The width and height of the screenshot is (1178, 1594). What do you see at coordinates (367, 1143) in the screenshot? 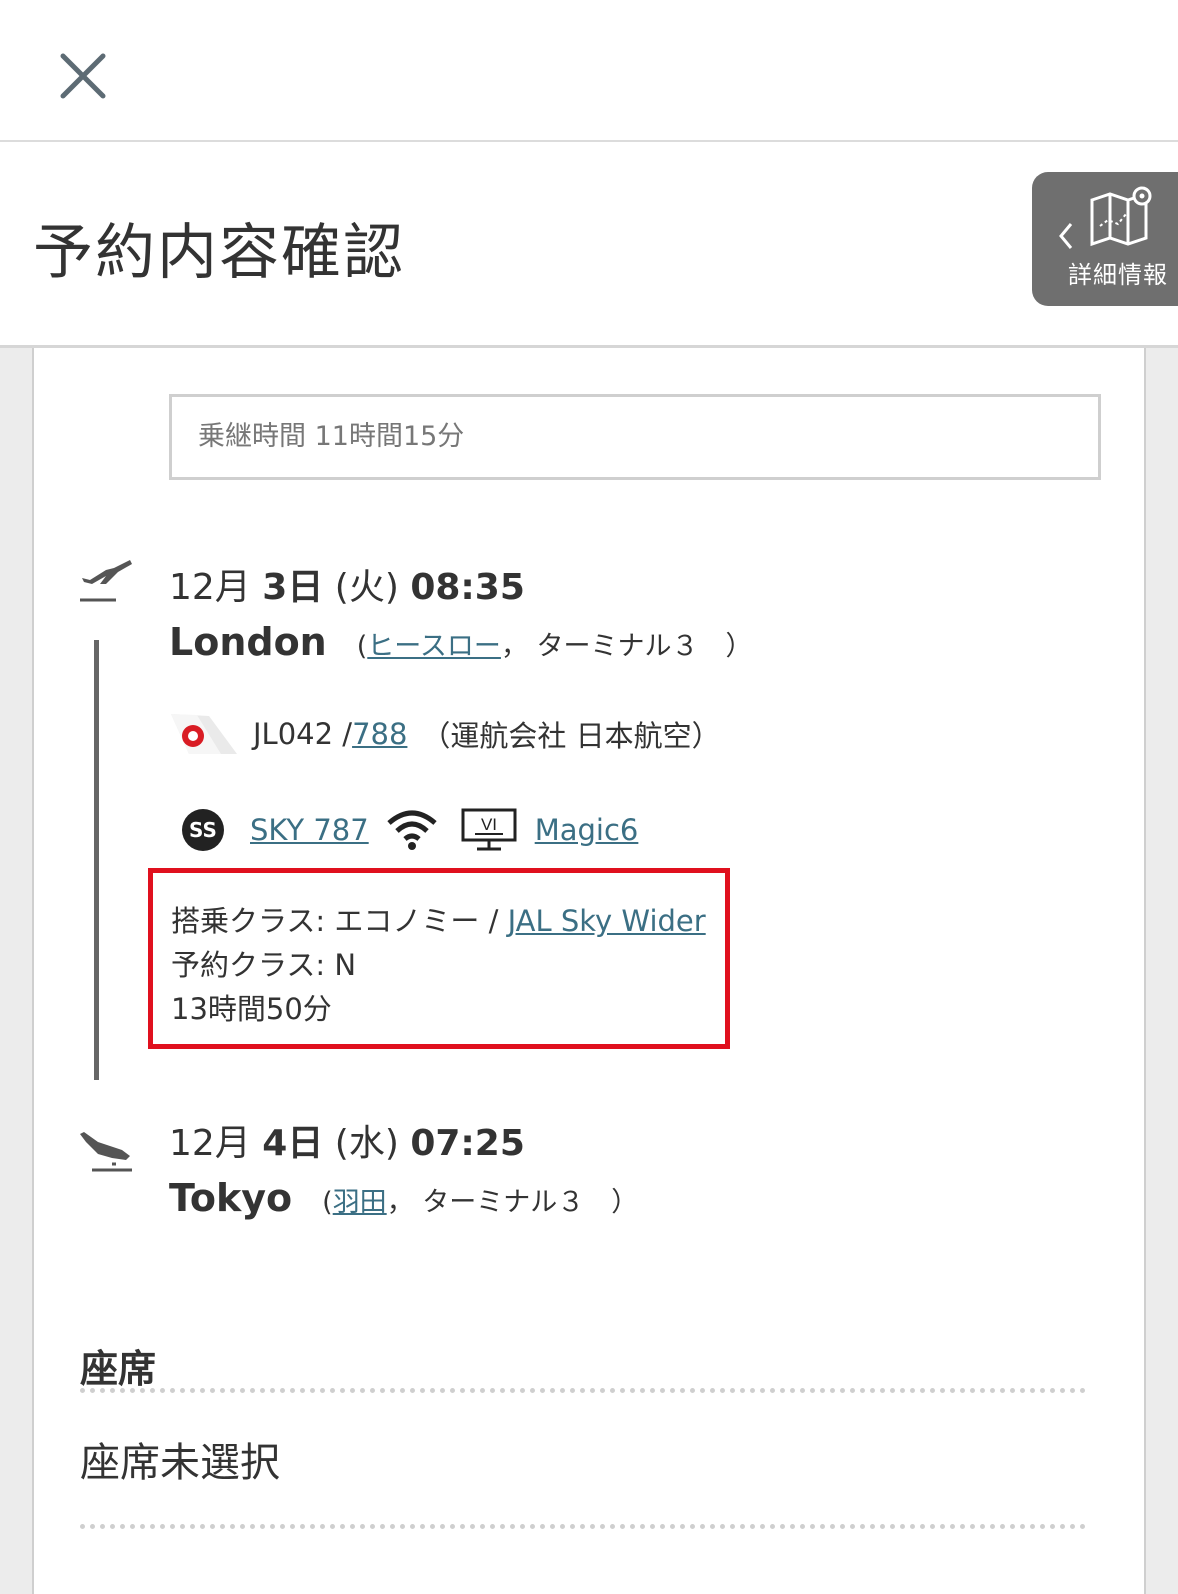
I see `arrival-weekday: (水)` at bounding box center [367, 1143].